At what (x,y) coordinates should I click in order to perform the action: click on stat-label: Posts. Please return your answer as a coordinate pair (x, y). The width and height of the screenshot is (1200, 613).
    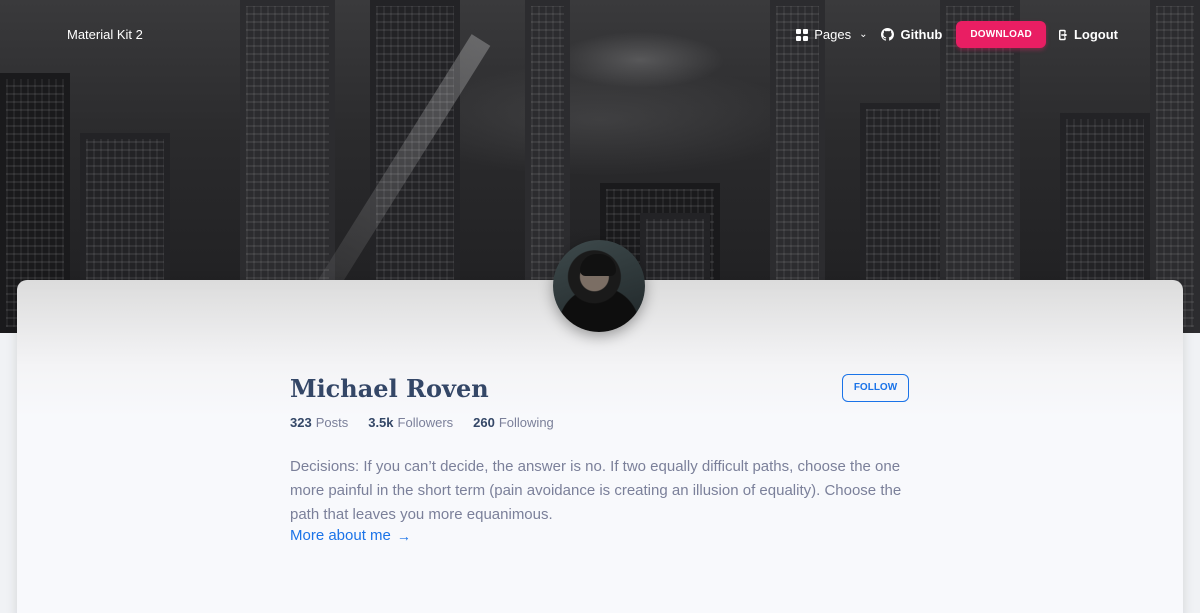
    Looking at the image, I should click on (332, 422).